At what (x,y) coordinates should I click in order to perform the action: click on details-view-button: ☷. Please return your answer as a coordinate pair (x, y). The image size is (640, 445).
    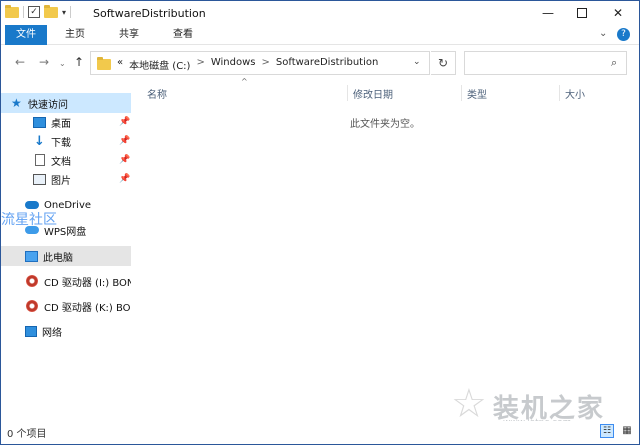
    Looking at the image, I should click on (607, 431).